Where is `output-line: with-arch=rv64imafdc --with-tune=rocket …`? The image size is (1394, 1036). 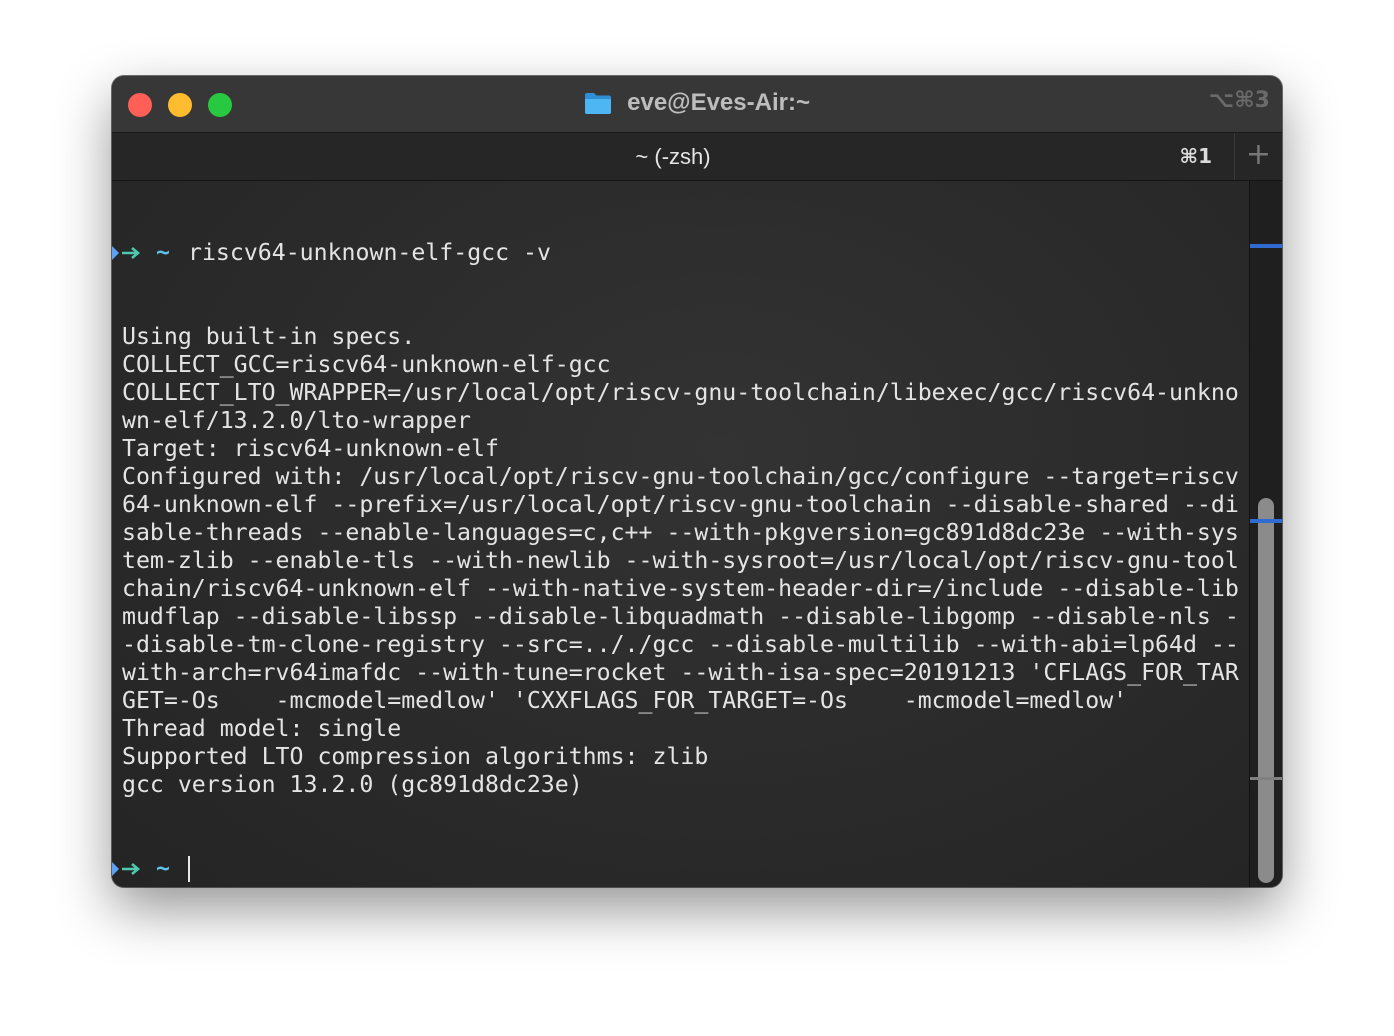
output-line: with-arch=rv64imafdc --with-tune=rocket … is located at coordinates (680, 672).